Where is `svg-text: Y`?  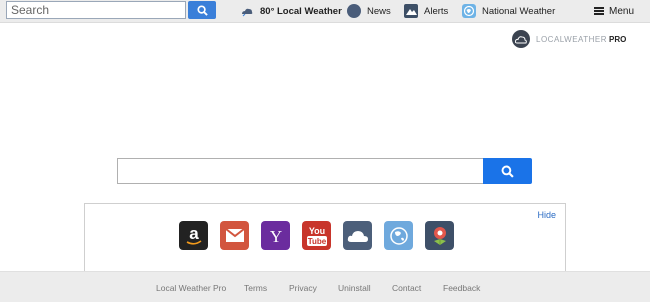 svg-text: Y is located at coordinates (275, 236).